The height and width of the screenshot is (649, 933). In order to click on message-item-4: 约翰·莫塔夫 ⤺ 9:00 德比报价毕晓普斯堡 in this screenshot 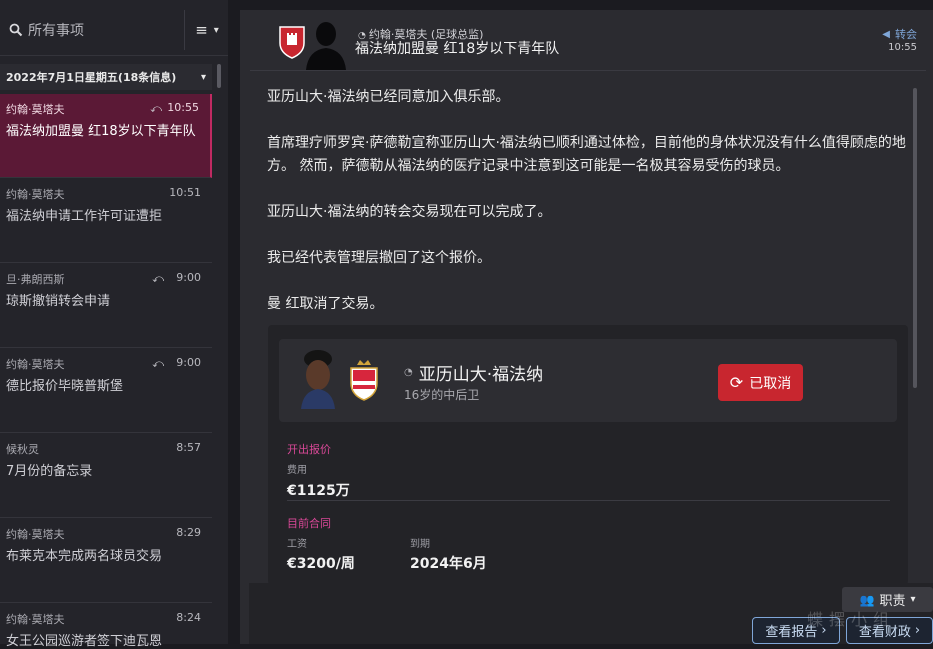, I will do `click(106, 391)`.